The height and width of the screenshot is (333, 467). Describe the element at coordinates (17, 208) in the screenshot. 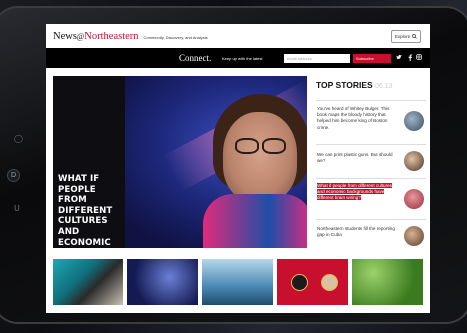

I see `tablet-side-button-2: U` at that location.